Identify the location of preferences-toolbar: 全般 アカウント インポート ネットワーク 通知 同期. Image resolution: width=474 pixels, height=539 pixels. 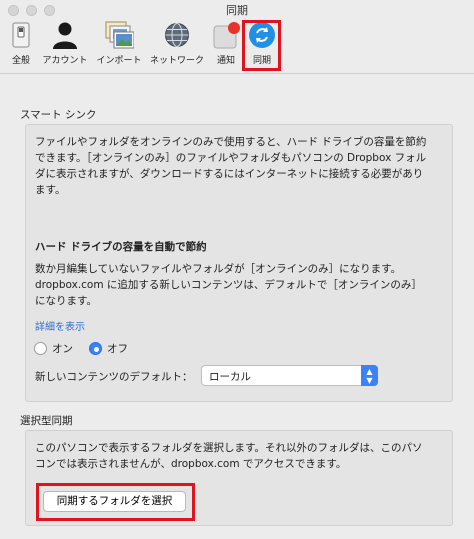
(237, 46).